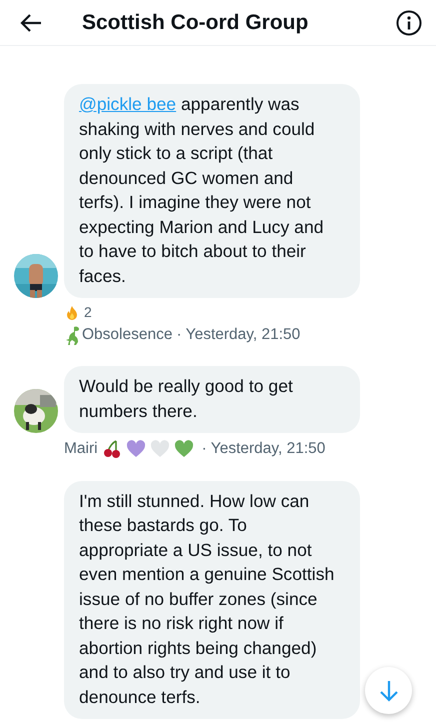  What do you see at coordinates (112, 448) in the screenshot?
I see `cherry-icon` at bounding box center [112, 448].